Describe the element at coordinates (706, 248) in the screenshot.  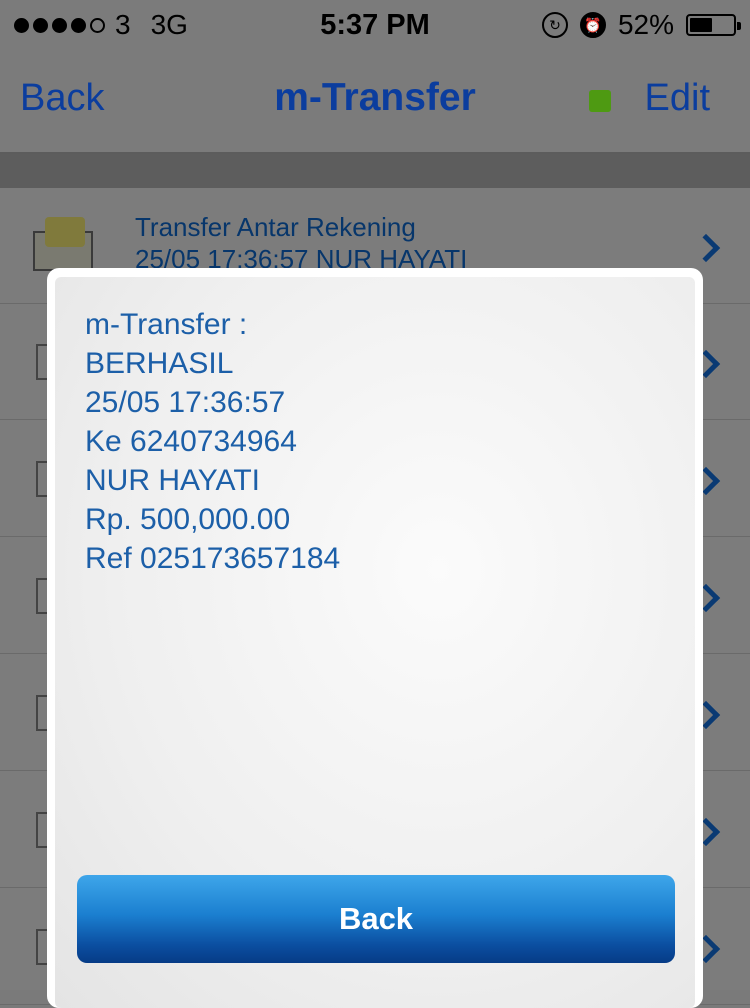
I see `chevron-right-icon` at that location.